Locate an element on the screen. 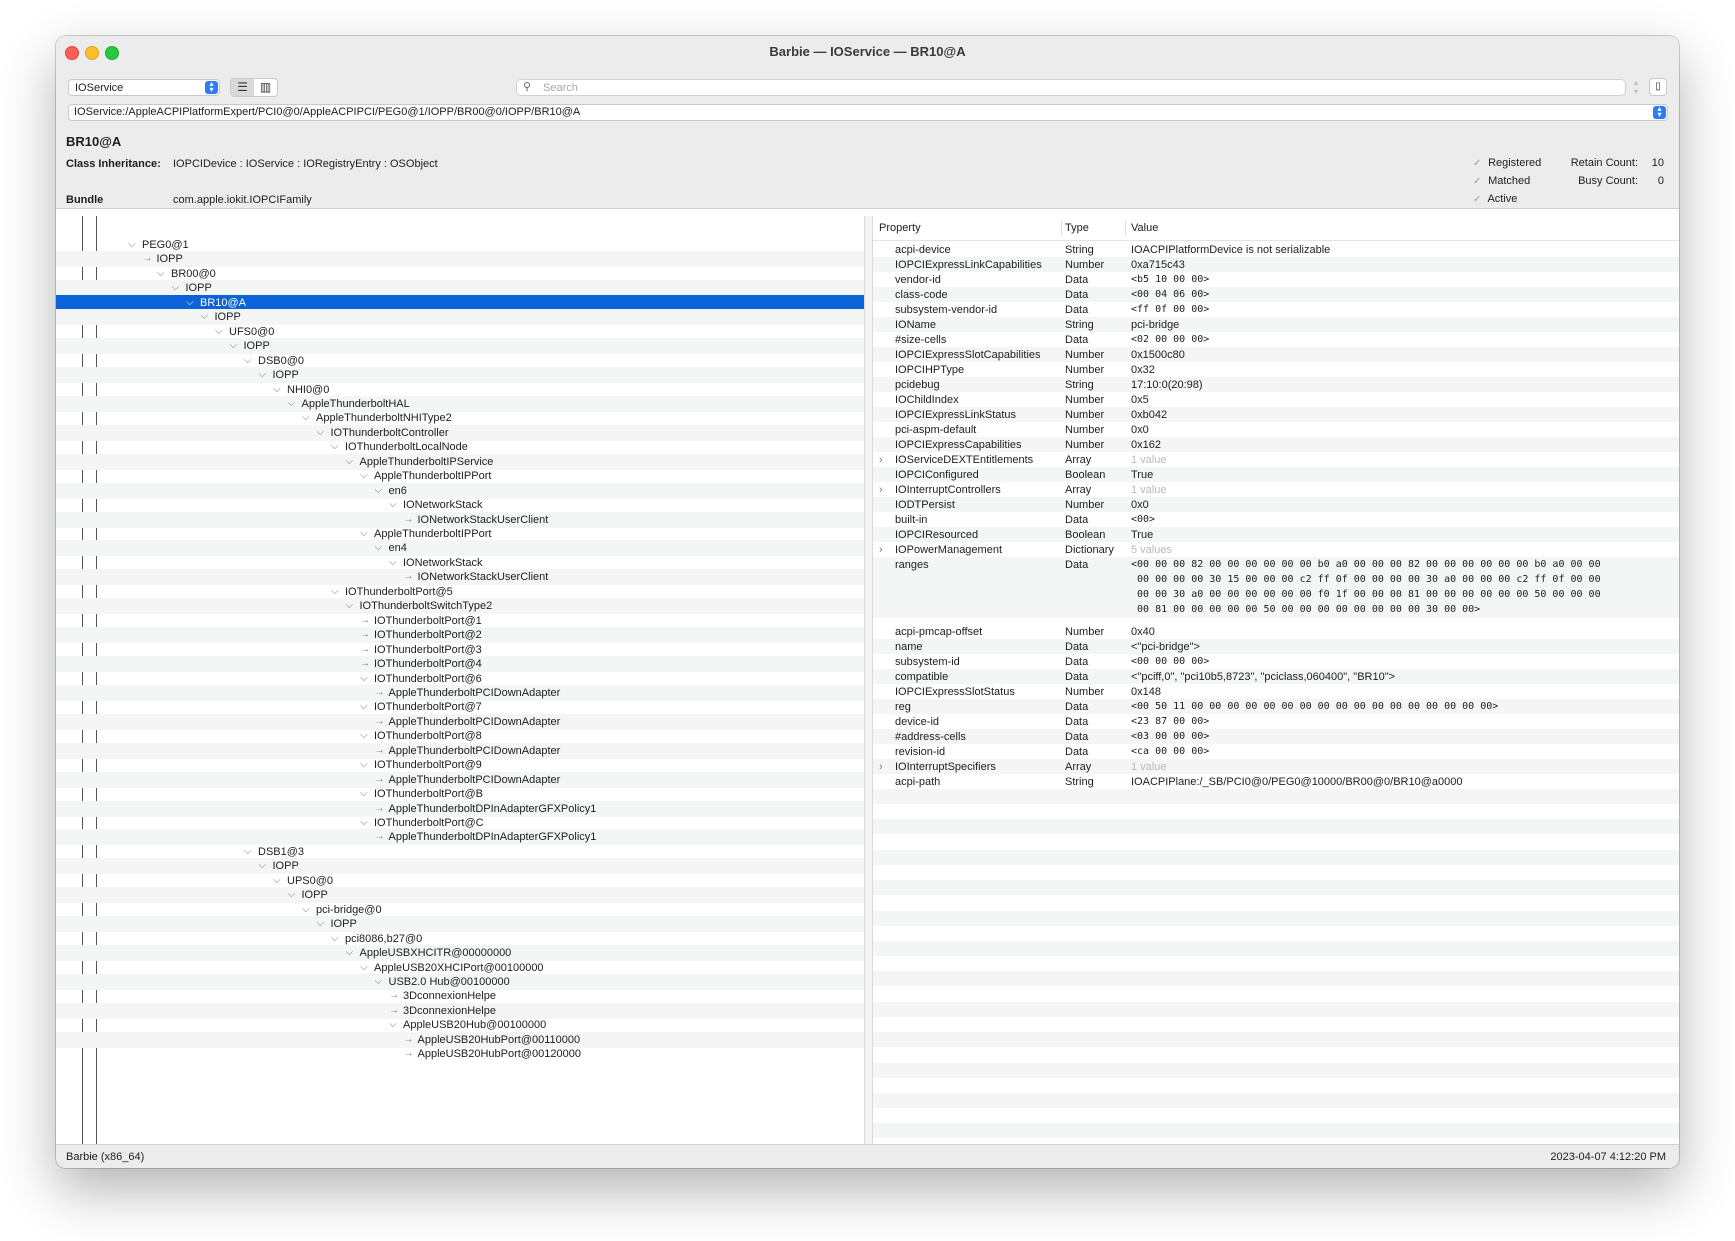 The height and width of the screenshot is (1241, 1735). property-row: › IOPowerManagement Dictionary 5 values is located at coordinates (1276, 549).